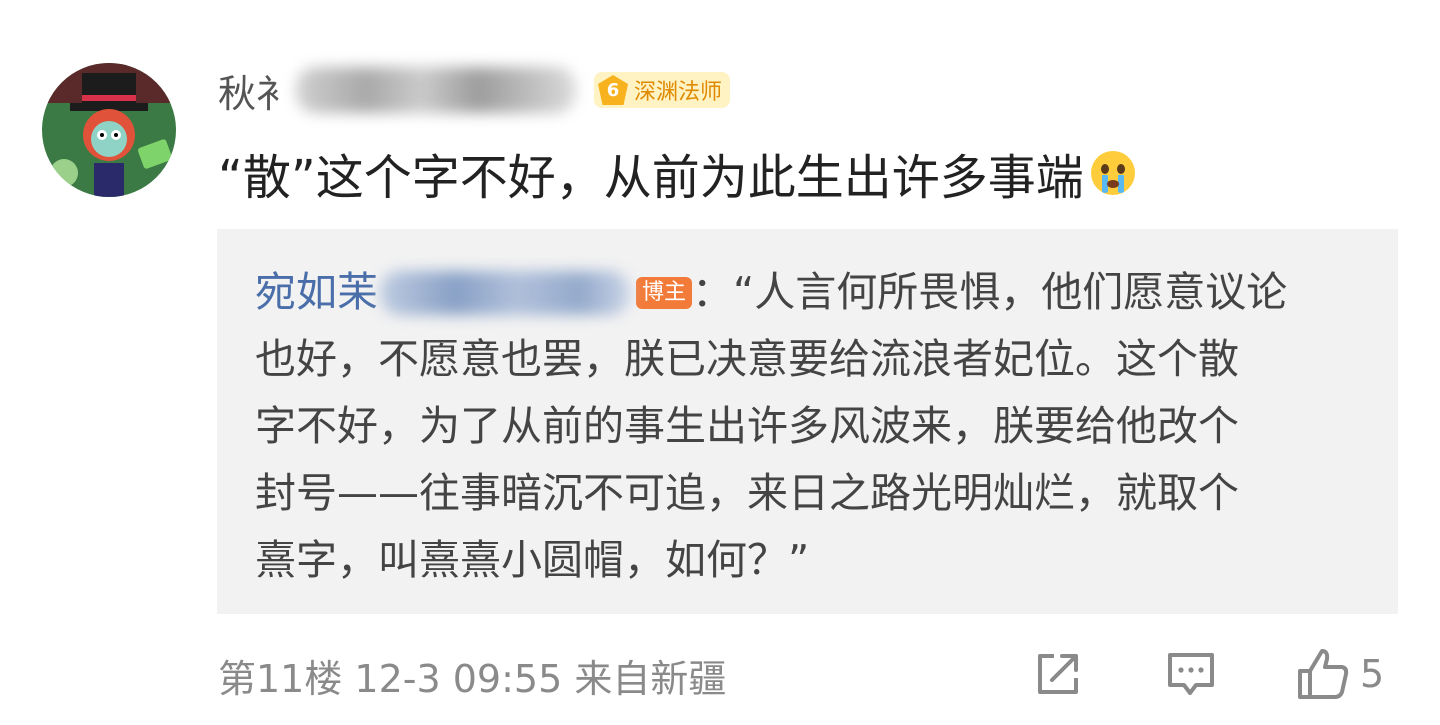 The width and height of the screenshot is (1440, 725). Describe the element at coordinates (532, 560) in the screenshot. I see `quote-line-5: 熹字，叫熹熹小圆帽，如何？”` at that location.